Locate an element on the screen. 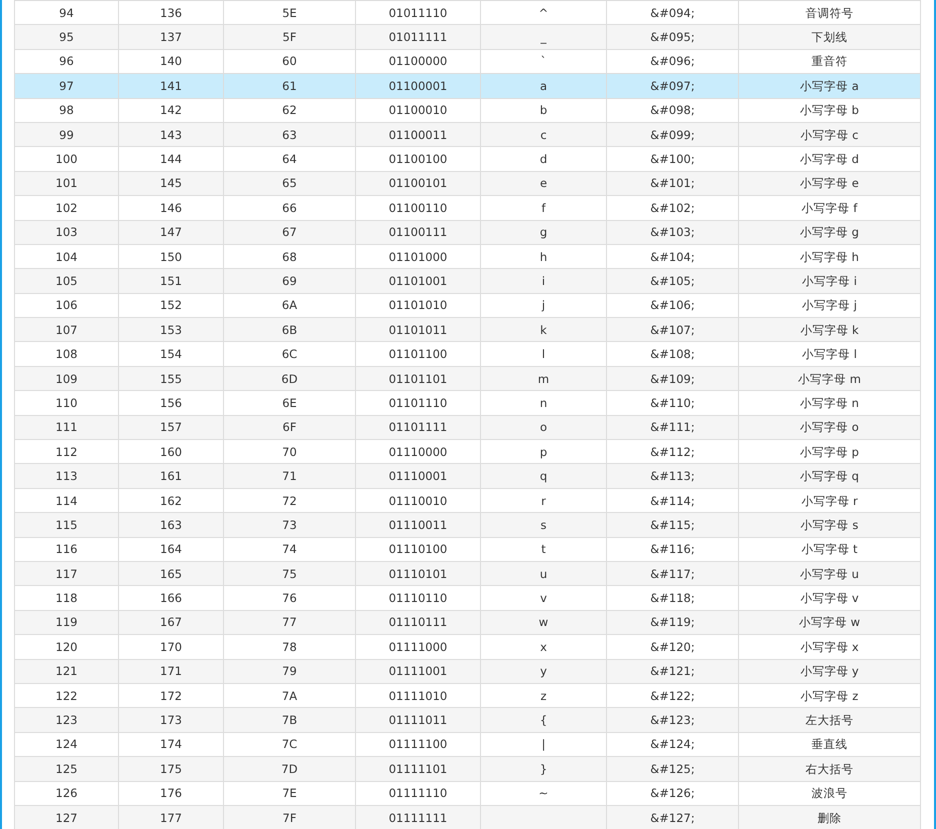 Image resolution: width=936 pixels, height=829 pixels. table-cell: 右大括号 is located at coordinates (830, 769).